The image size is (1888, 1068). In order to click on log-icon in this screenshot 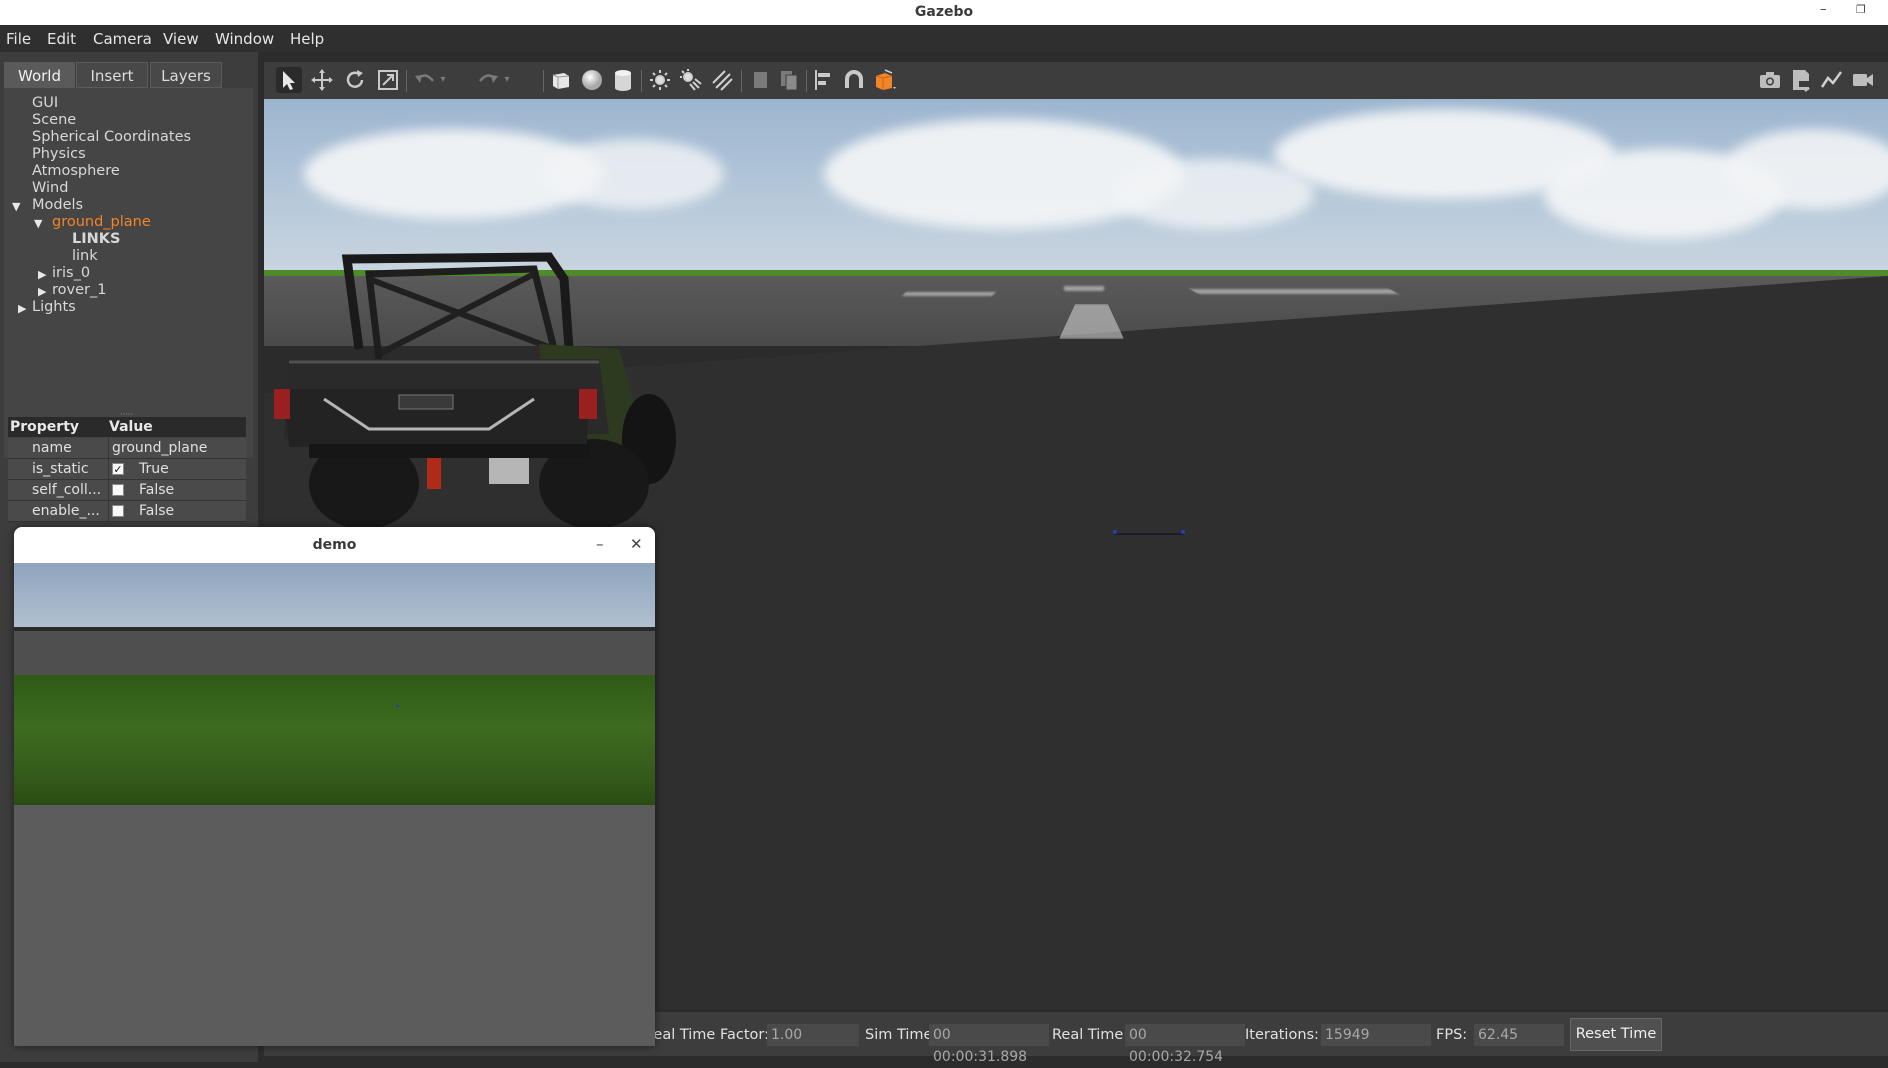, I will do `click(1801, 80)`.